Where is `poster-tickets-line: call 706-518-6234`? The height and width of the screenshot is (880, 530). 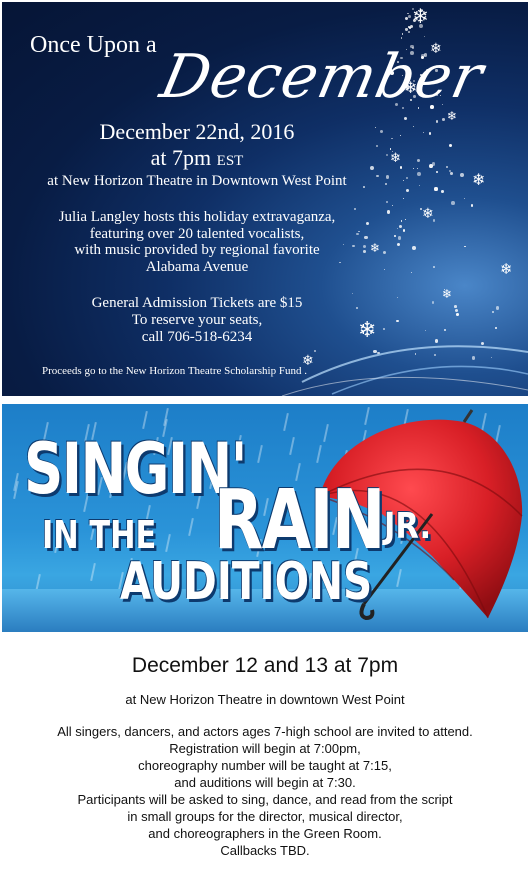
poster-tickets-line: call 706-518-6234 is located at coordinates (197, 337).